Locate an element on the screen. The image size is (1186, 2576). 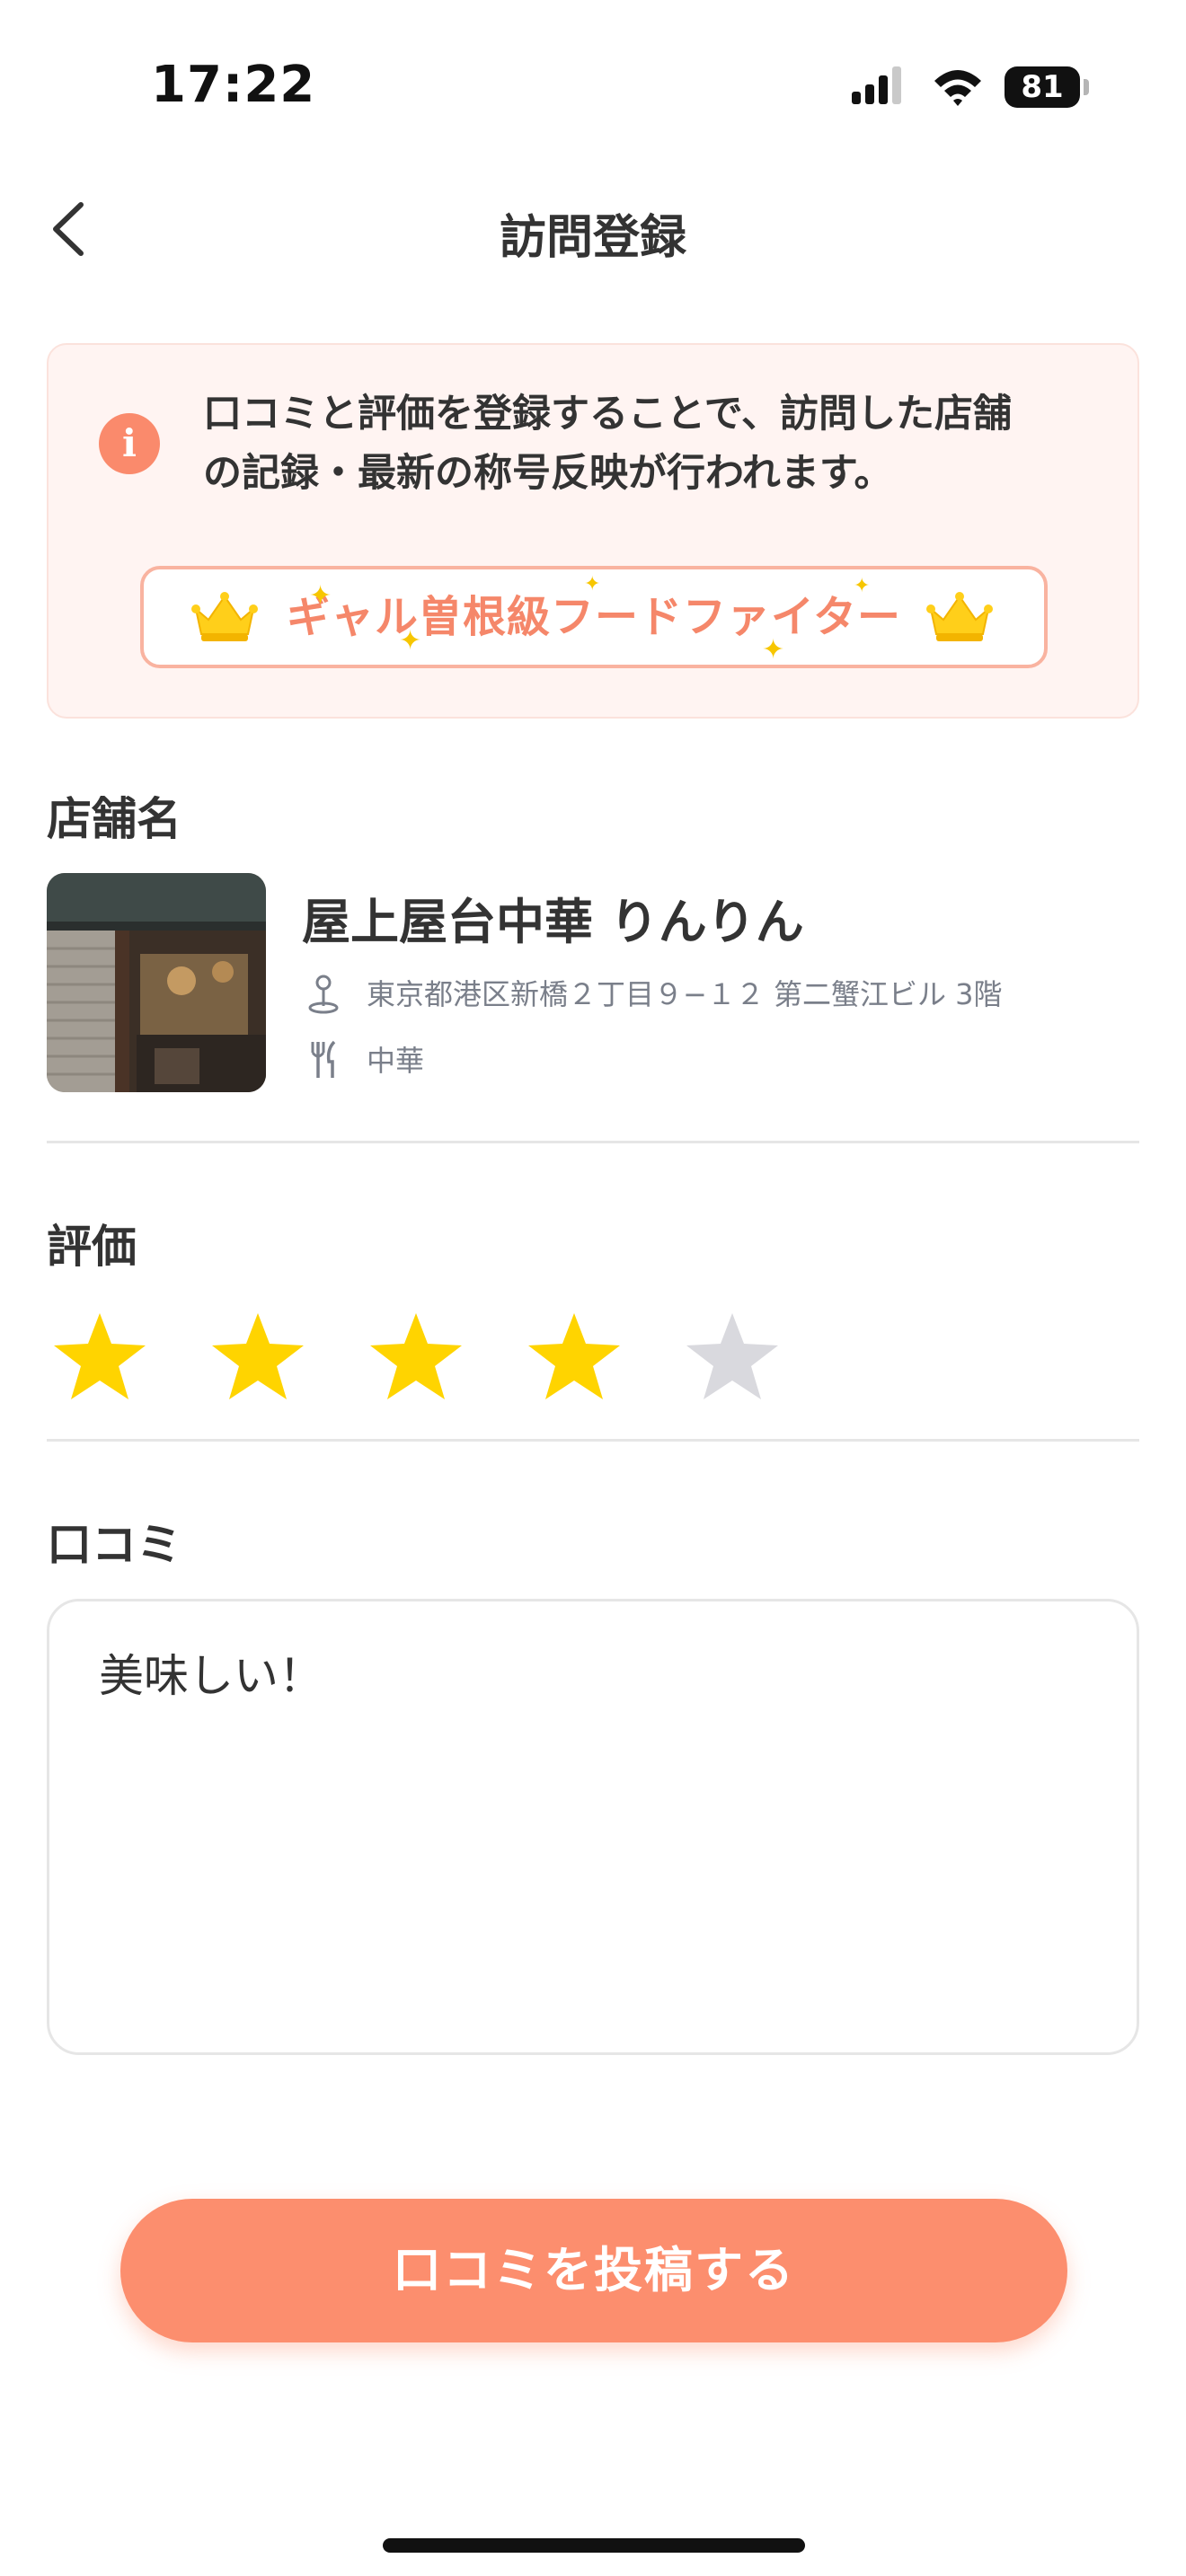
info-message-line1: 口コミと評価を登録することで、訪問した店舗 is located at coordinates (607, 414).